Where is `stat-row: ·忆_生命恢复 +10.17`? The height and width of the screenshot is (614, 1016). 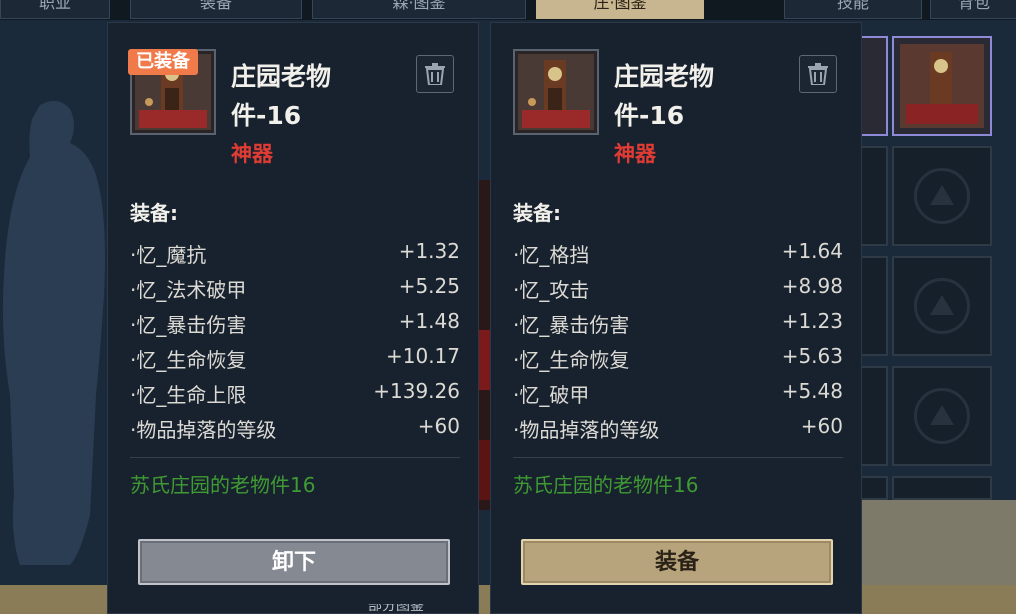
stat-row: ·忆_生命恢复 +10.17 is located at coordinates (295, 357).